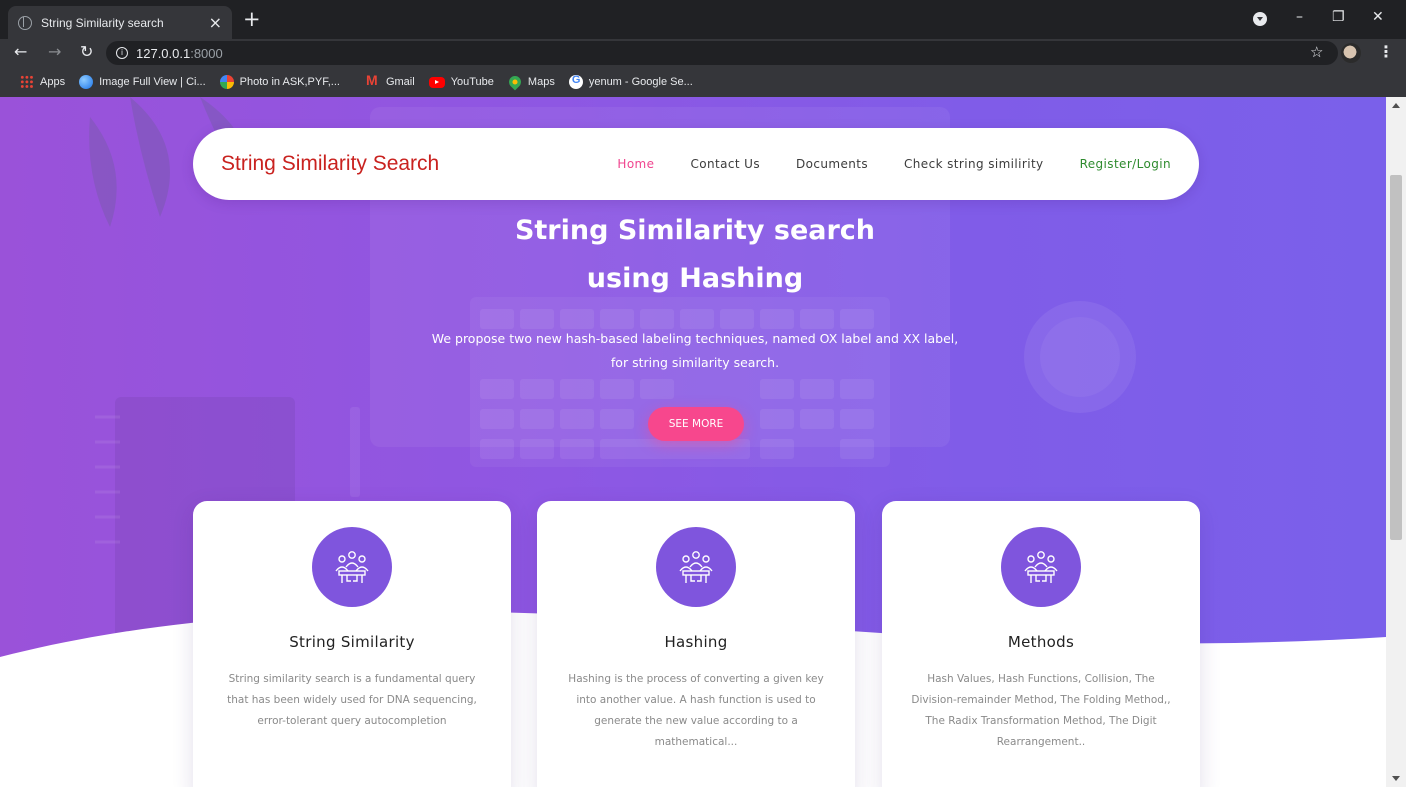 The width and height of the screenshot is (1406, 787). What do you see at coordinates (42, 82) in the screenshot?
I see `bookmark-apps: Apps` at bounding box center [42, 82].